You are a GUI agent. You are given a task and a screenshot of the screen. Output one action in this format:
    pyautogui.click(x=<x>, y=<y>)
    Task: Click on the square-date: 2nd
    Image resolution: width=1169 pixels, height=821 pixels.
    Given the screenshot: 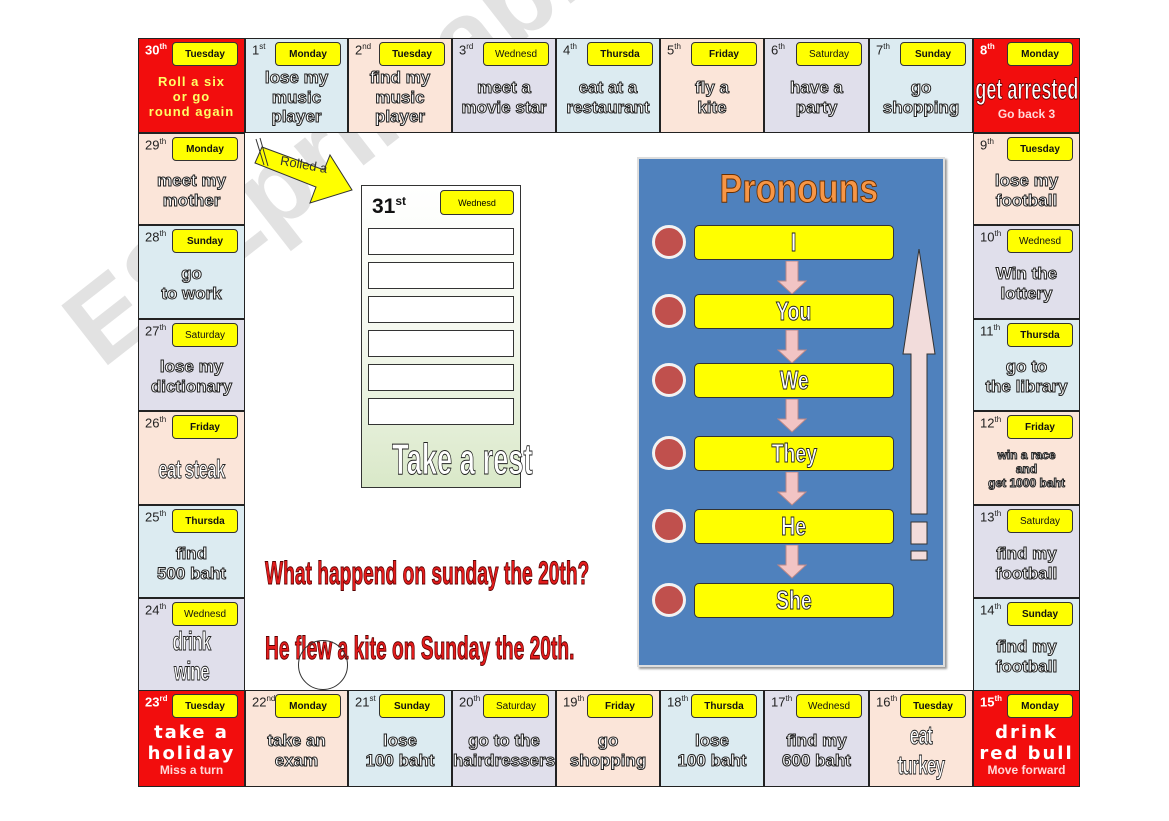 What is the action you would take?
    pyautogui.click(x=363, y=50)
    